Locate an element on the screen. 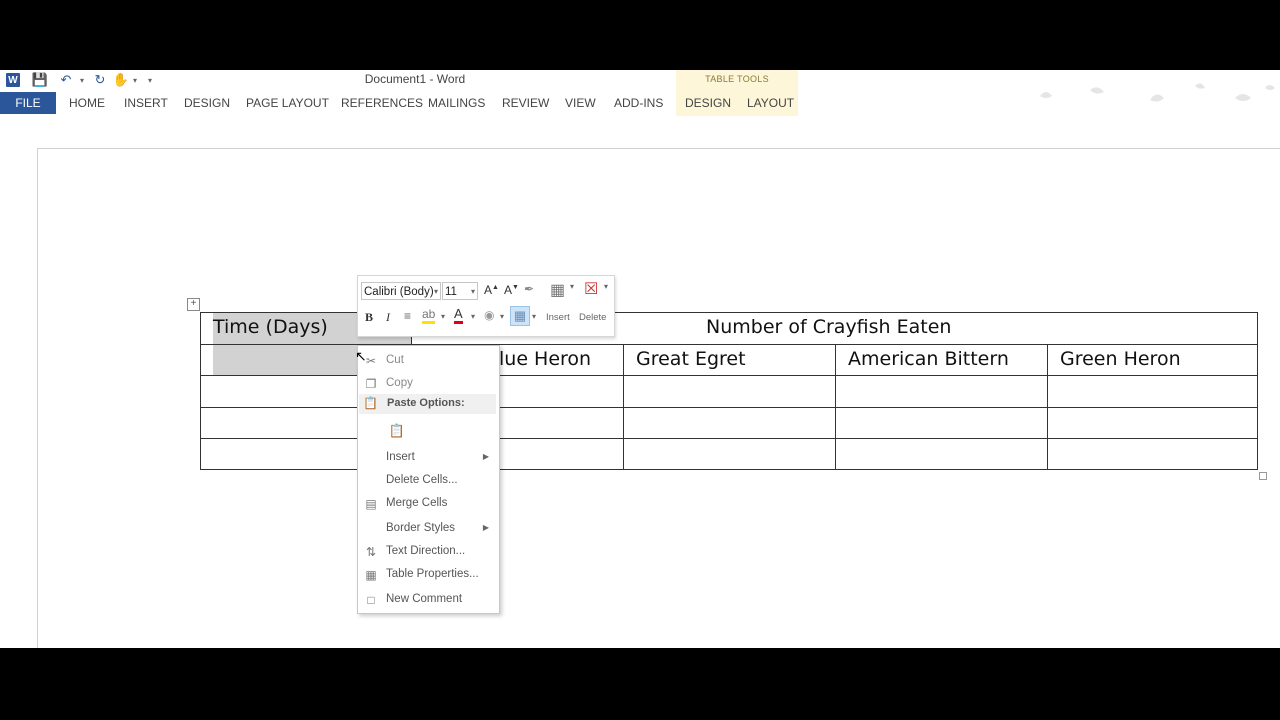 The width and height of the screenshot is (1280, 720). header-blue-heron: lue Heron is located at coordinates (545, 359).